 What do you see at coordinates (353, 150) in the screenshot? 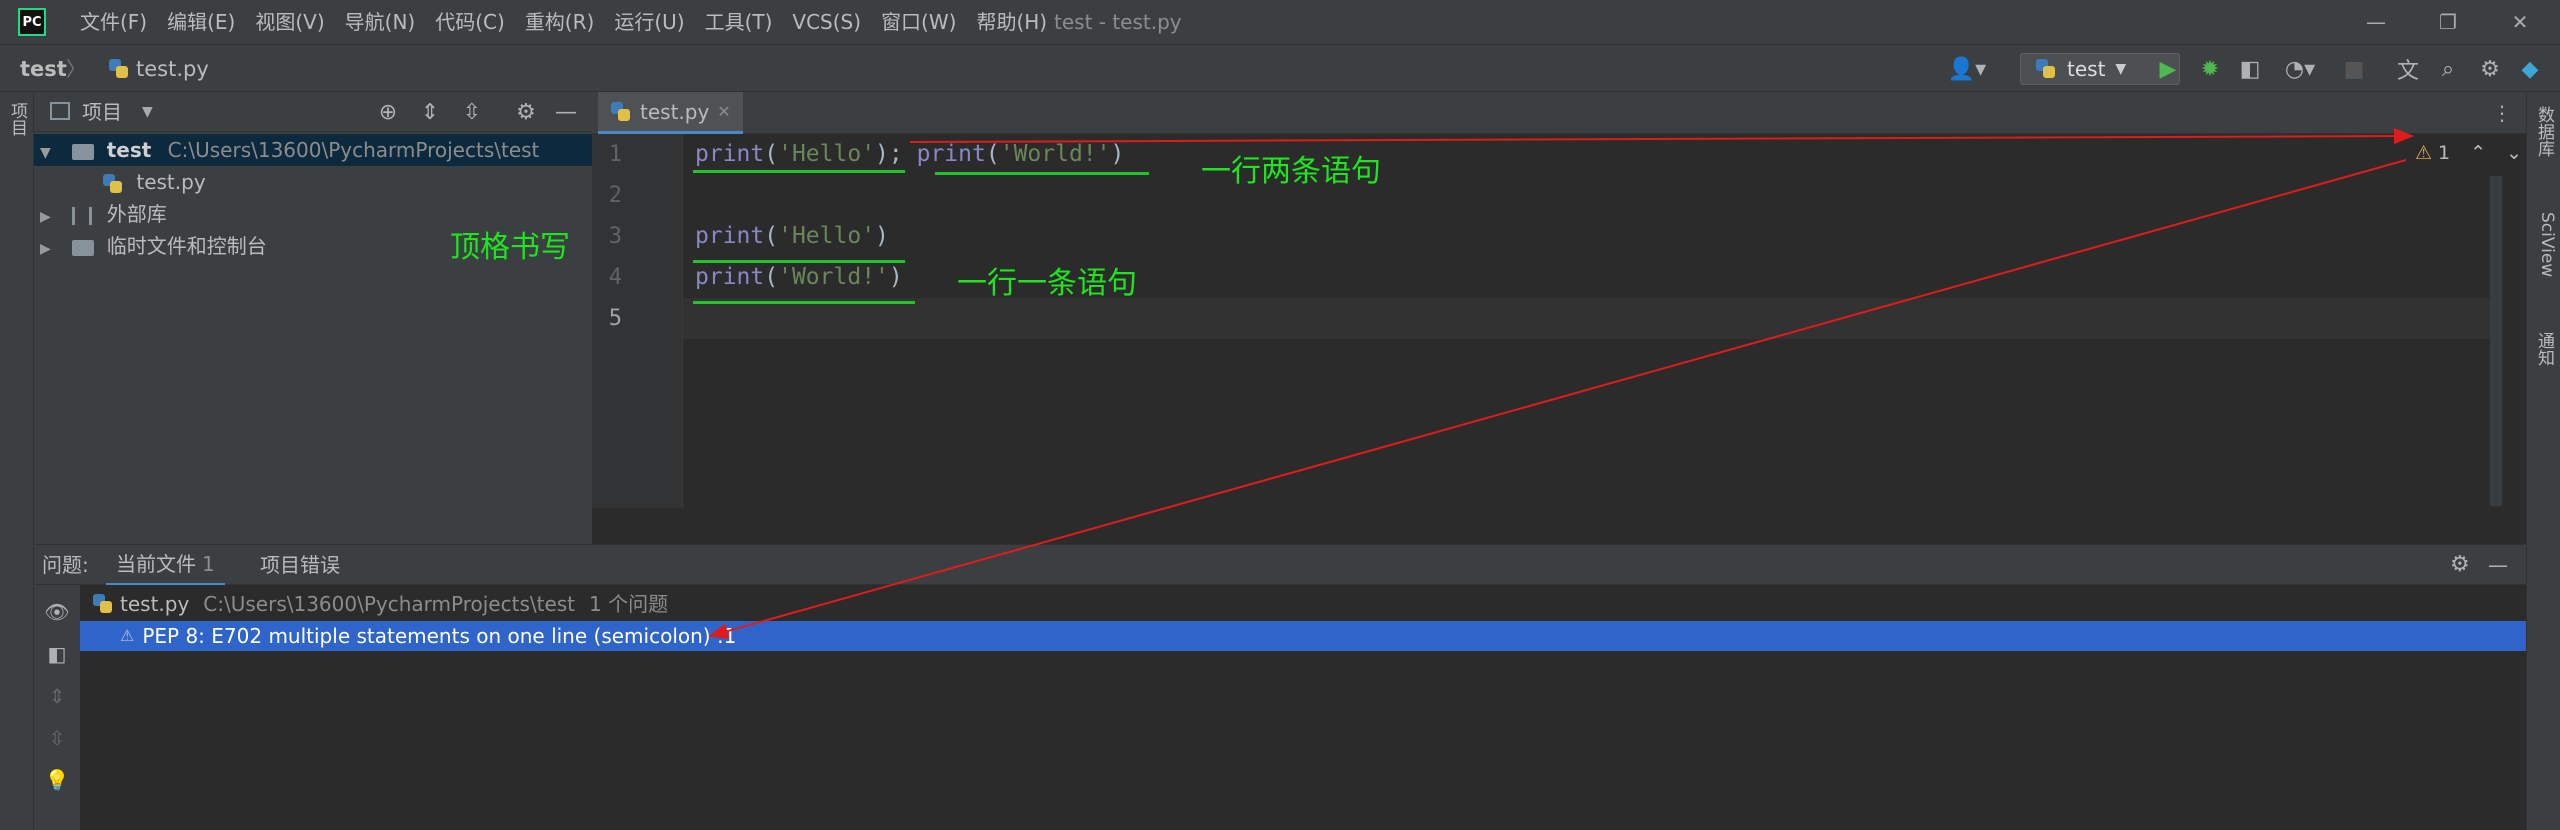
I see `tree-root-path: C:\Users\13600\PycharmProjects\test` at bounding box center [353, 150].